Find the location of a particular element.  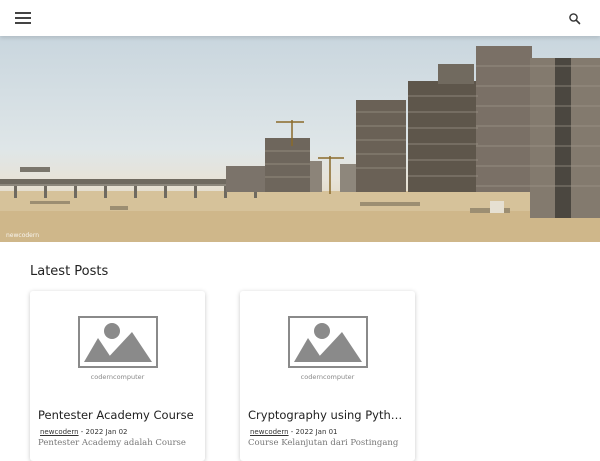

post-meta: newcodern - 2022 Jan 01 is located at coordinates (294, 432).